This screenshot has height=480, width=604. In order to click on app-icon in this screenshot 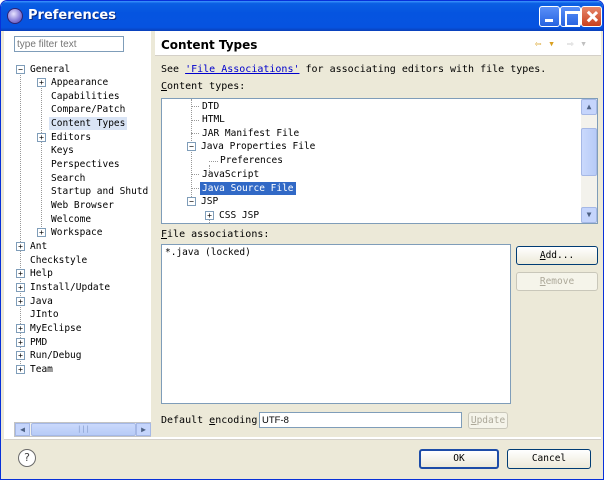, I will do `click(15, 16)`.